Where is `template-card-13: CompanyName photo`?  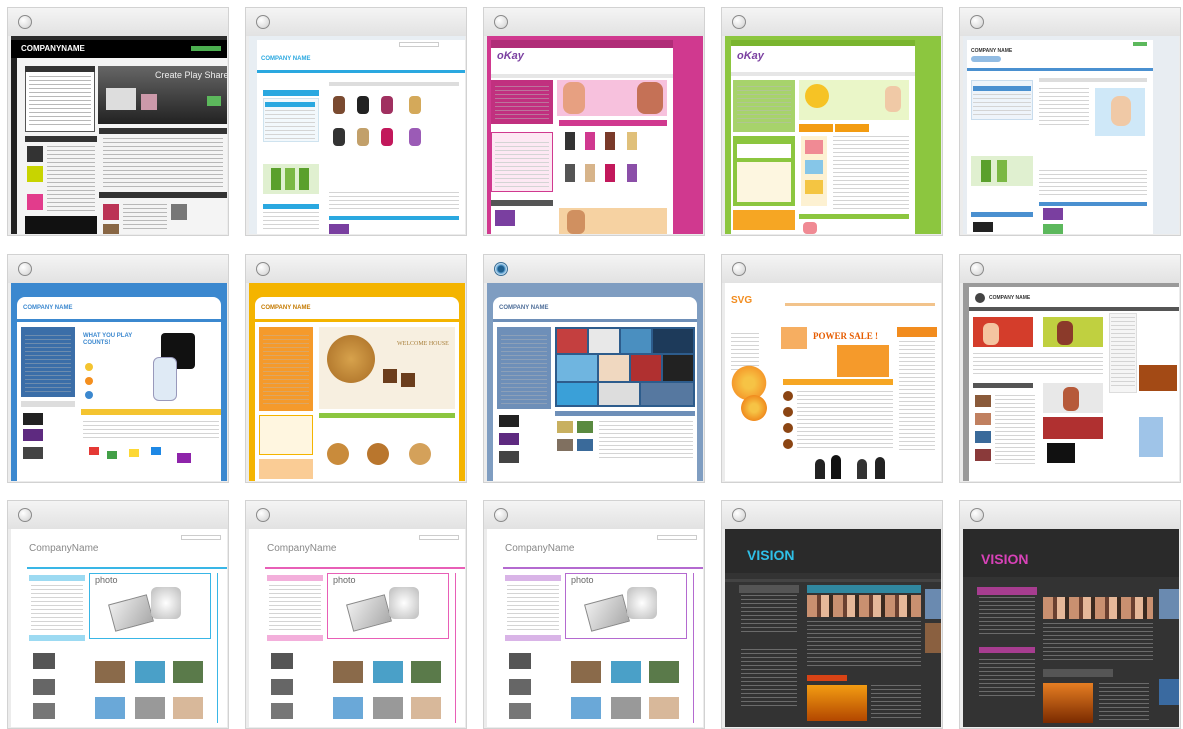 template-card-13: CompanyName photo is located at coordinates (594, 614).